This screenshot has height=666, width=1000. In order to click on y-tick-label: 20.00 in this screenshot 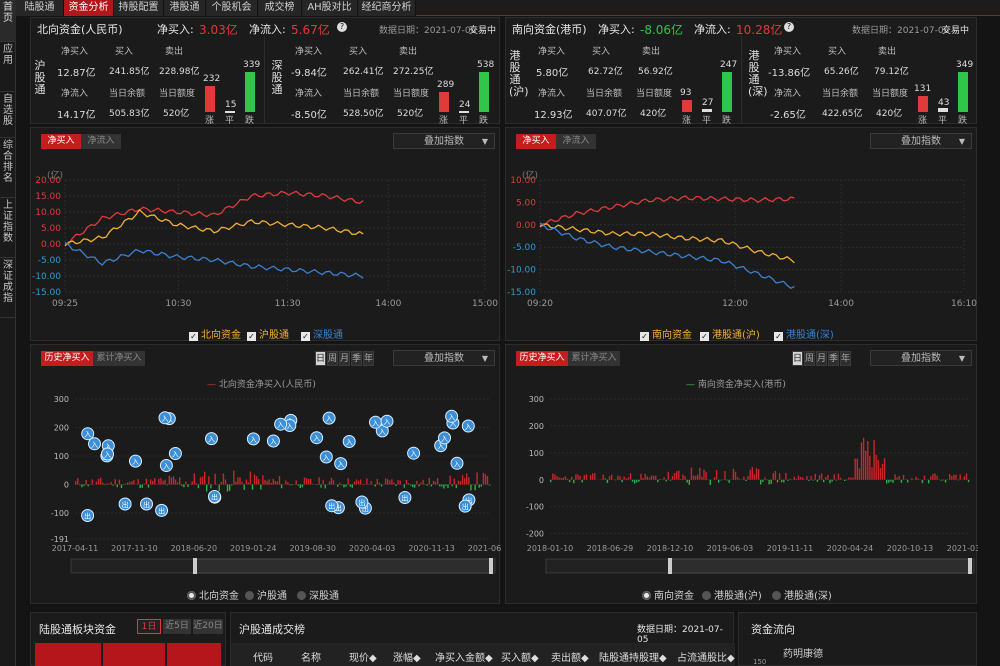, I will do `click(48, 181)`.